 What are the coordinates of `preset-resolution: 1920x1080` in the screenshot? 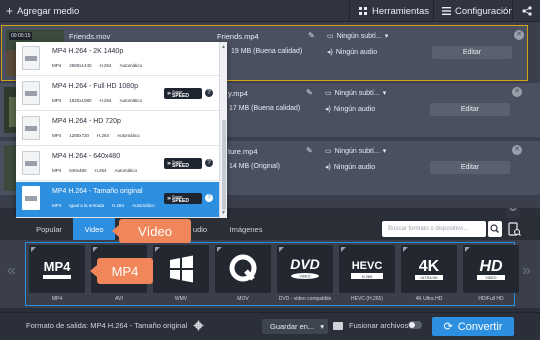 It's located at (80, 100).